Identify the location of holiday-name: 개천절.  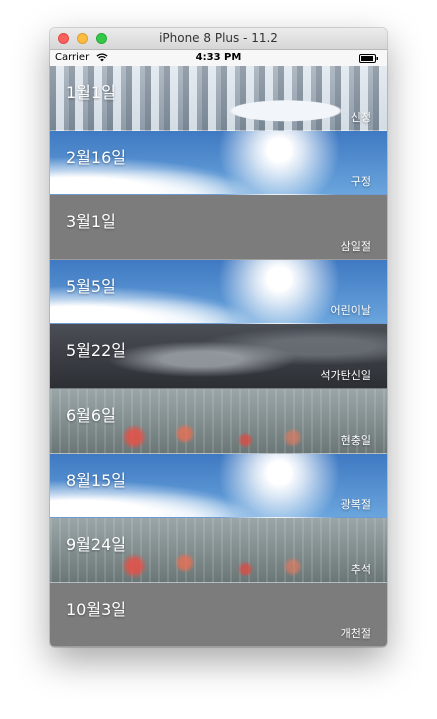
(355, 634).